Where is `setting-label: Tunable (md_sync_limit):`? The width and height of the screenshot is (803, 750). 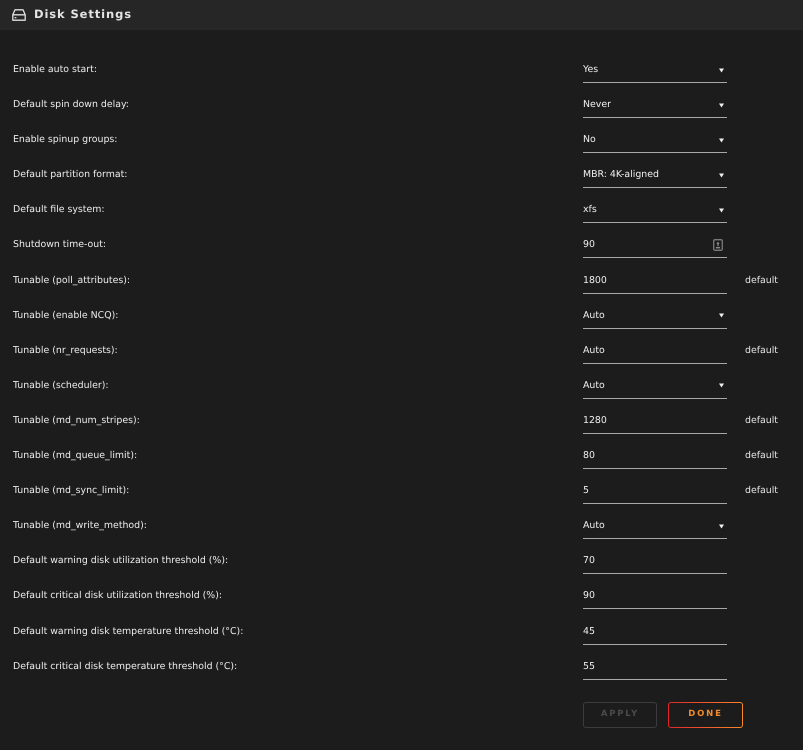 setting-label: Tunable (md_sync_limit): is located at coordinates (71, 491).